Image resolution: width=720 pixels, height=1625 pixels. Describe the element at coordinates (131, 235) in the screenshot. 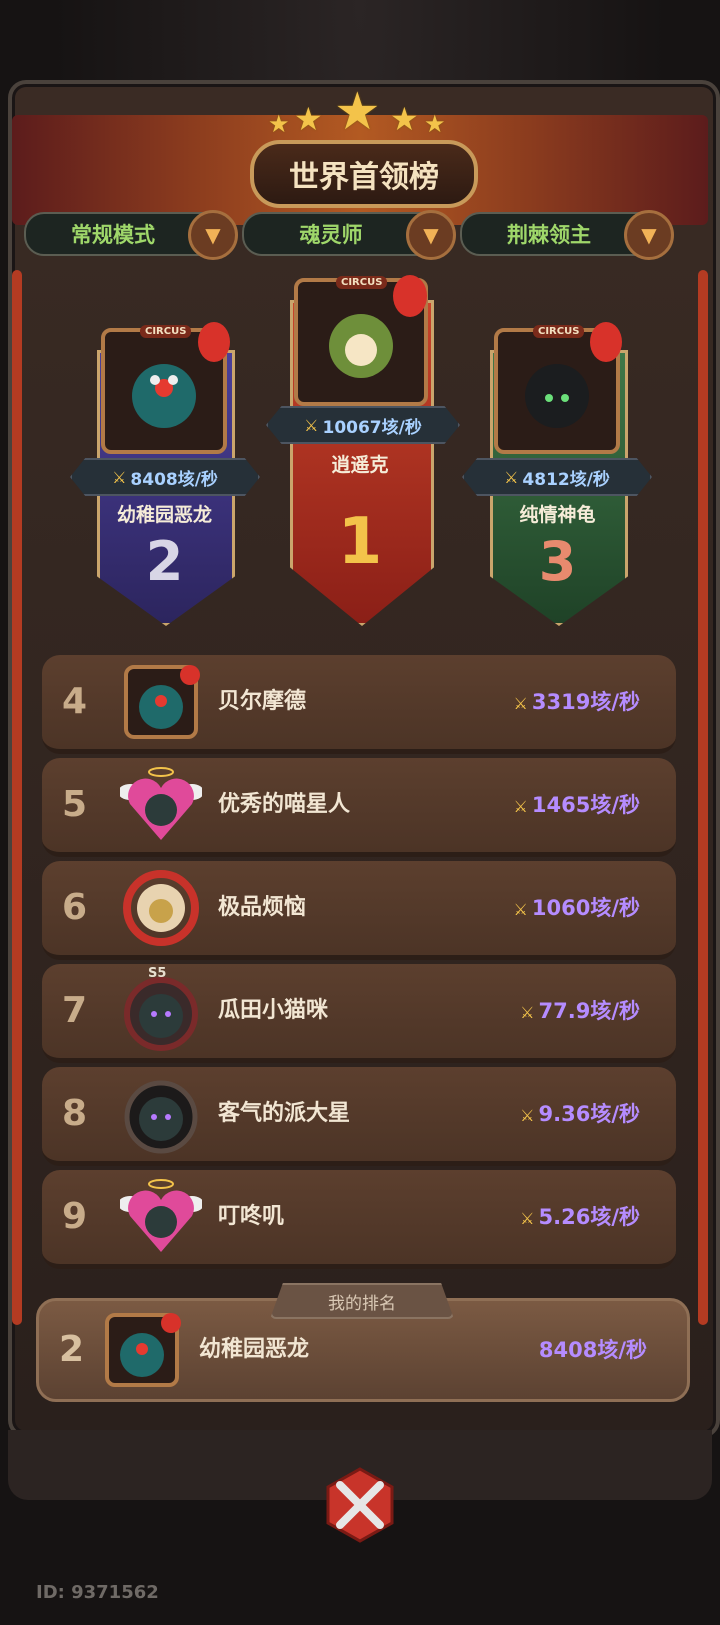

I see `tab-mode: 常规模式 ▼` at that location.